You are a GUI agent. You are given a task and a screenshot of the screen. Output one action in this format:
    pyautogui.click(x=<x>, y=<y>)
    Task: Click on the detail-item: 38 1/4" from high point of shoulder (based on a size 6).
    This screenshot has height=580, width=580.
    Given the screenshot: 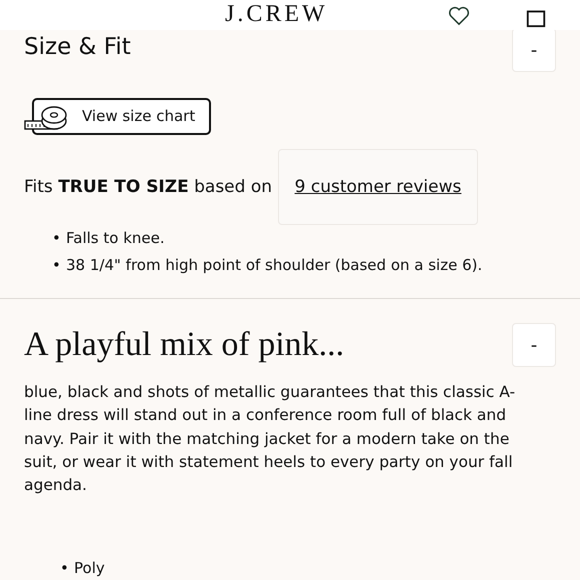 What is the action you would take?
    pyautogui.click(x=274, y=265)
    